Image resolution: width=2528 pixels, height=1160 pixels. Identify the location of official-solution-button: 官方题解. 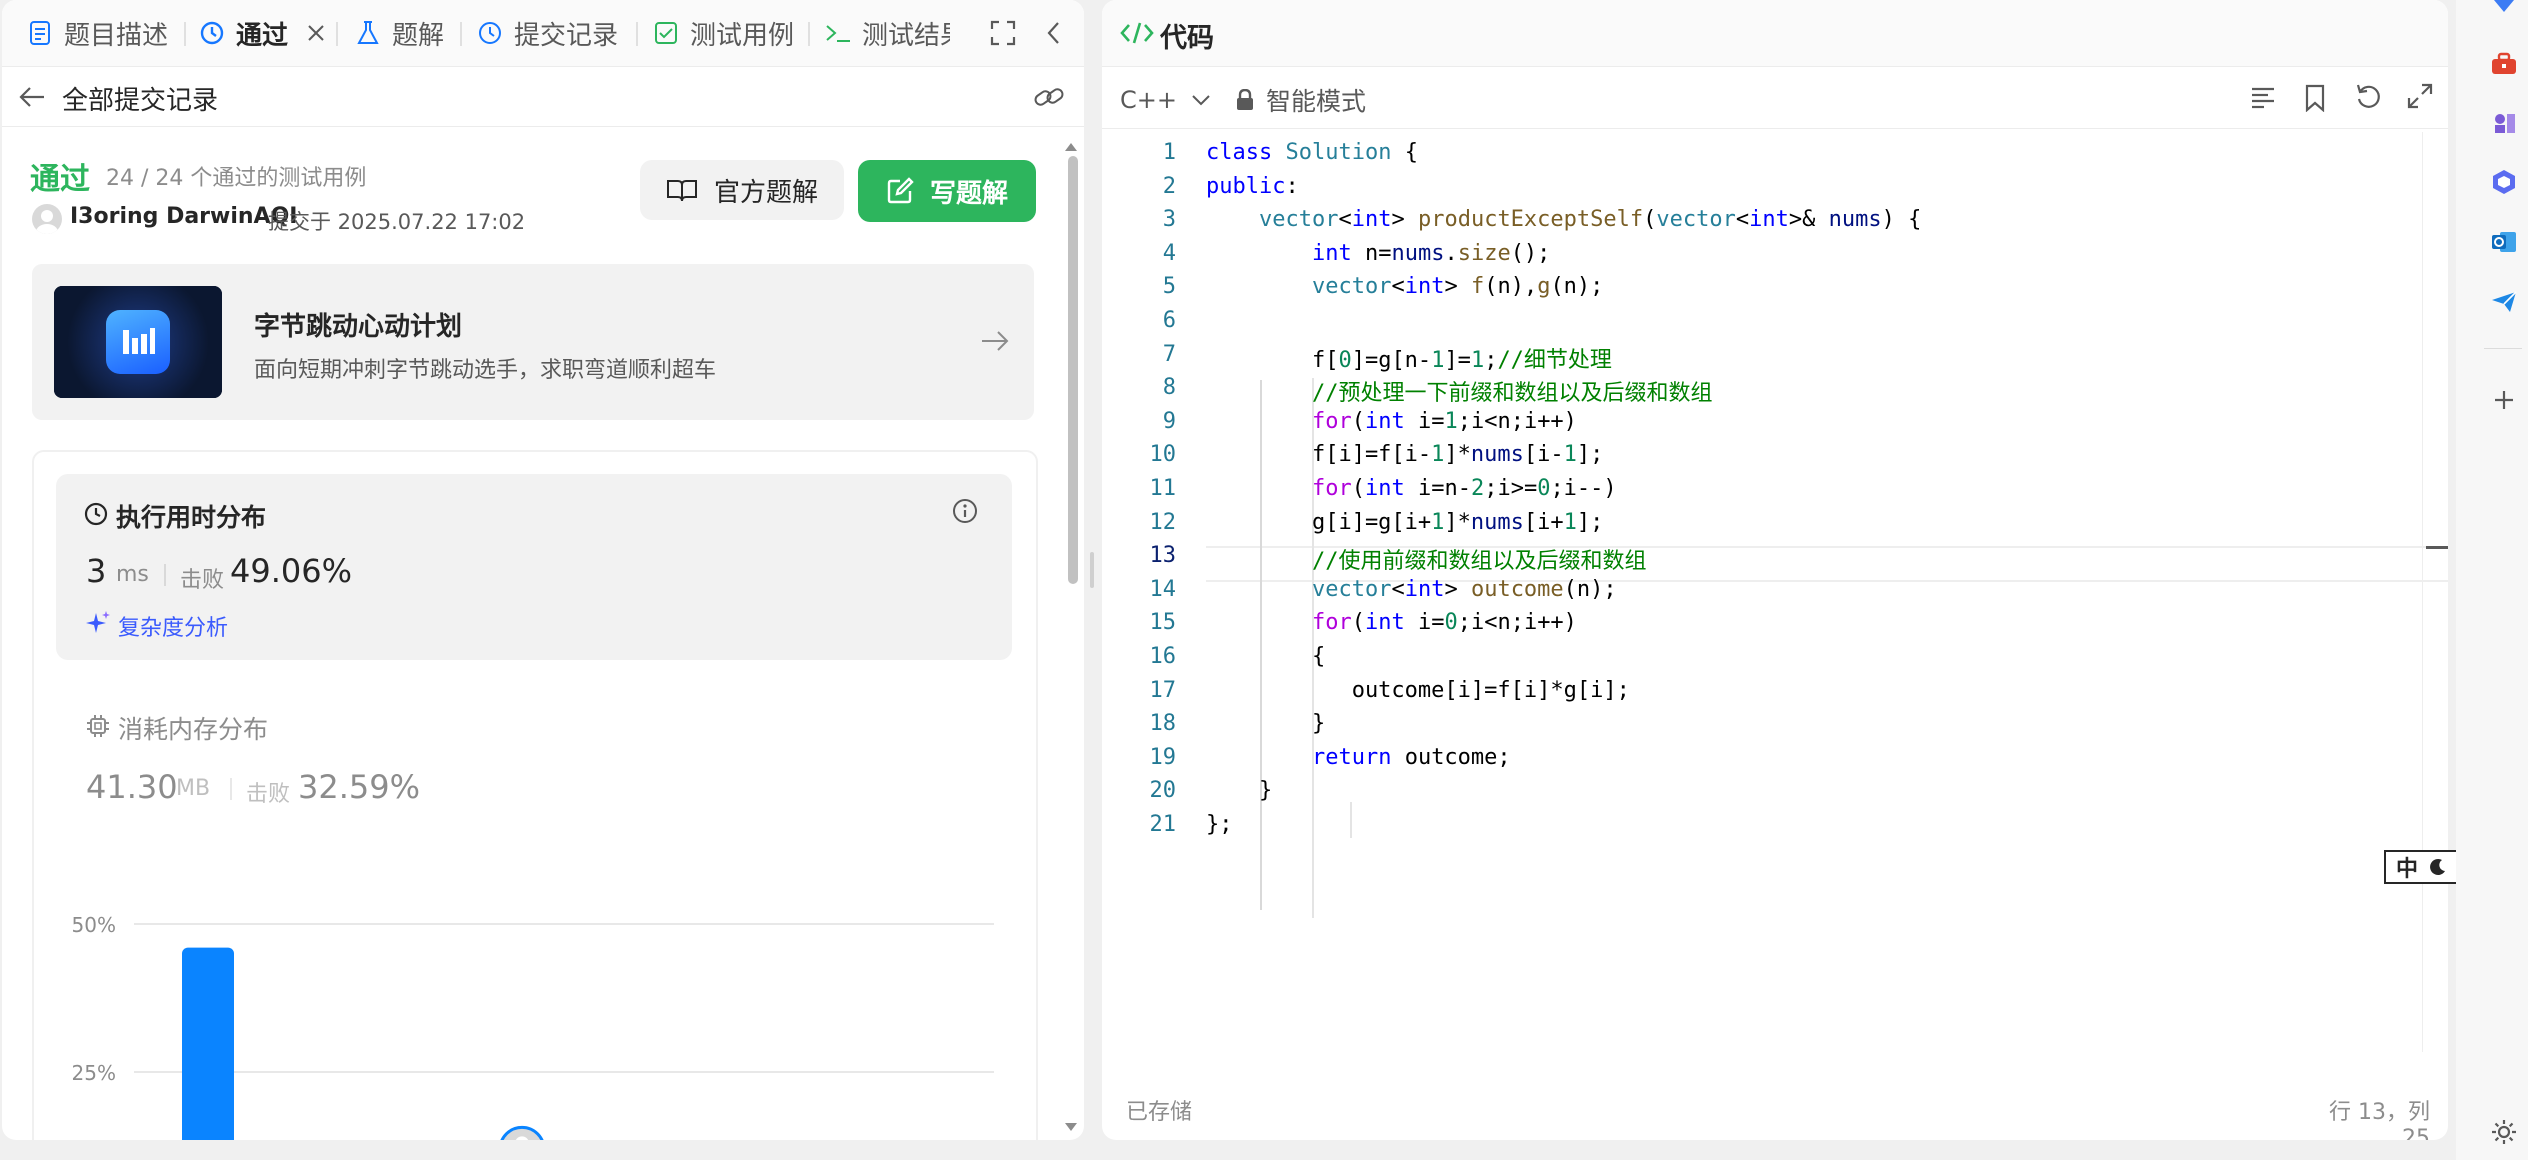
(742, 190).